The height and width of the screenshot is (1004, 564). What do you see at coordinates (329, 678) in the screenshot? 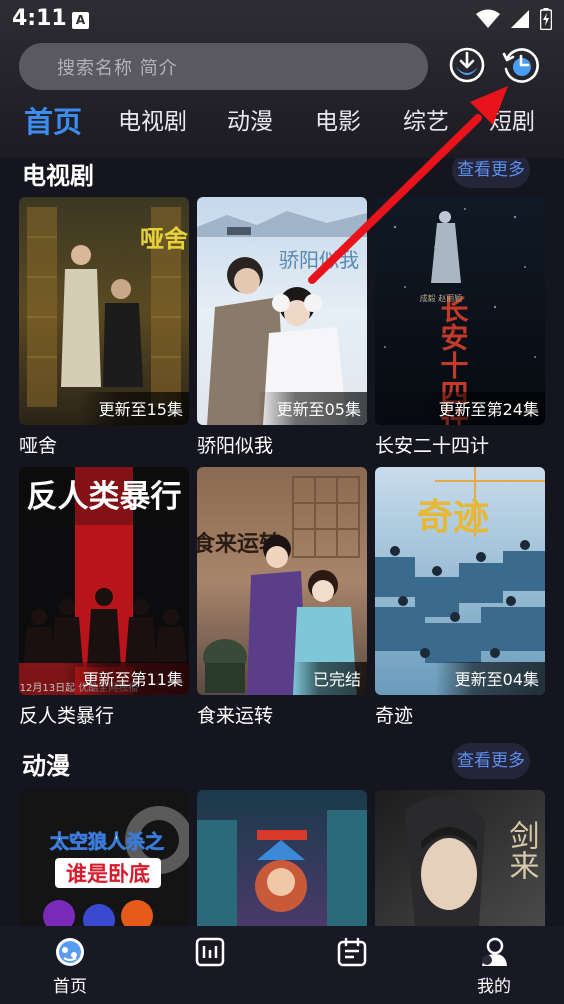
I see `episode-badge: 已完结` at bounding box center [329, 678].